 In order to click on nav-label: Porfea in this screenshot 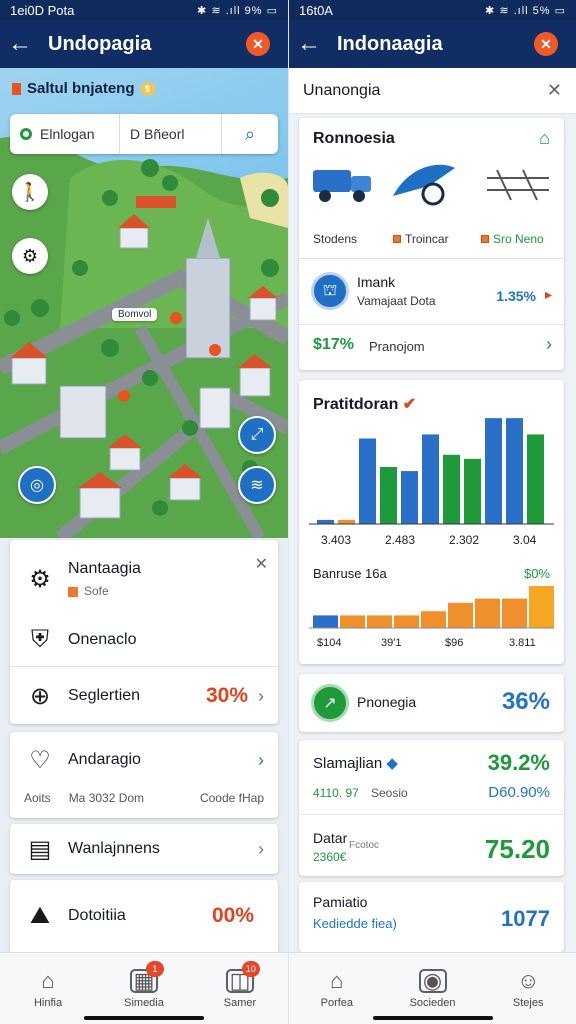, I will do `click(337, 1002)`.